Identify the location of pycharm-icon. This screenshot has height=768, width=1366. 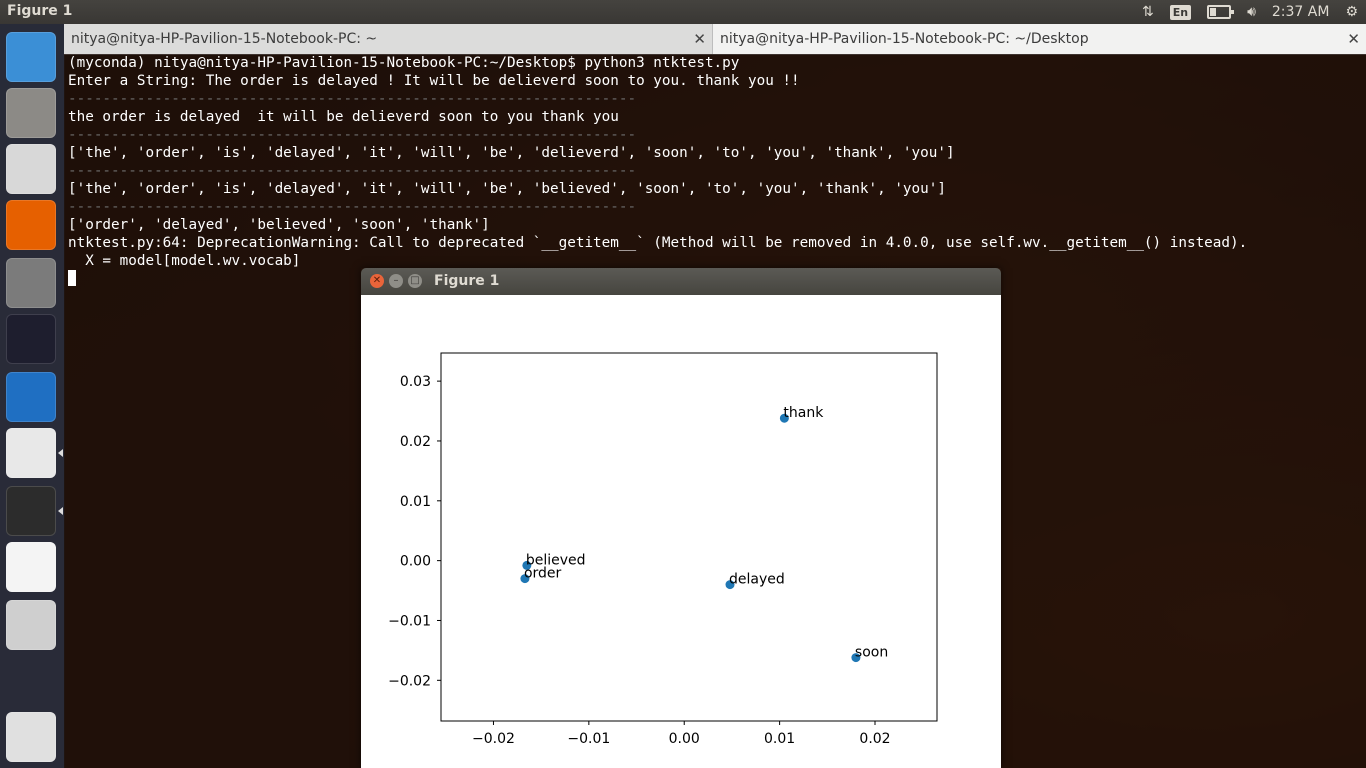
(31, 339).